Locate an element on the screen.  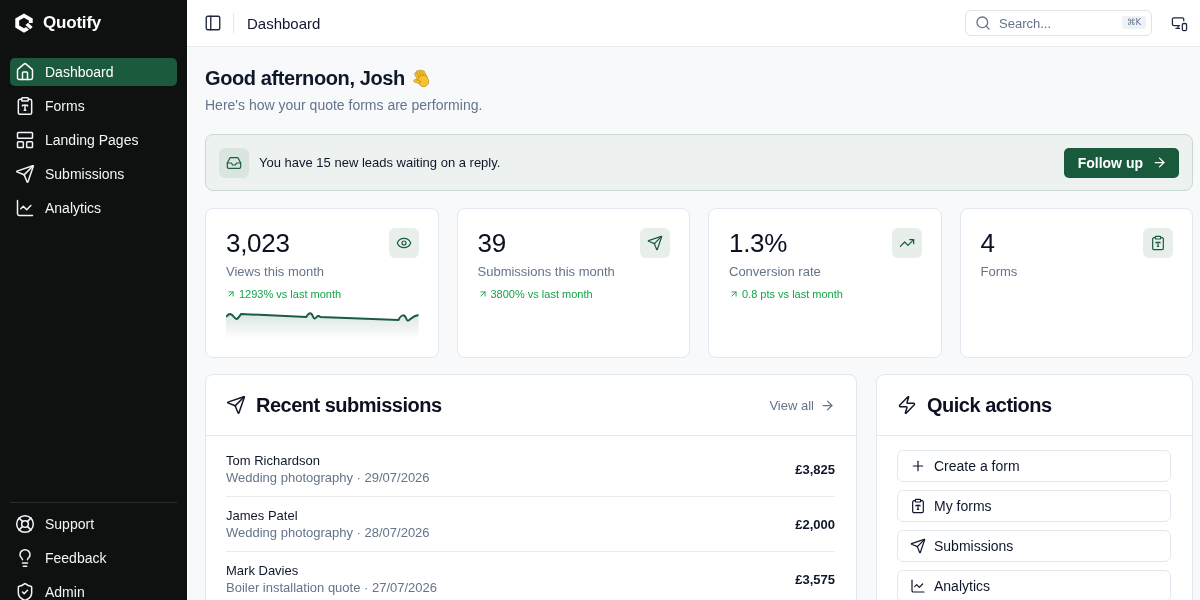
logo-icon is located at coordinates (24, 22).